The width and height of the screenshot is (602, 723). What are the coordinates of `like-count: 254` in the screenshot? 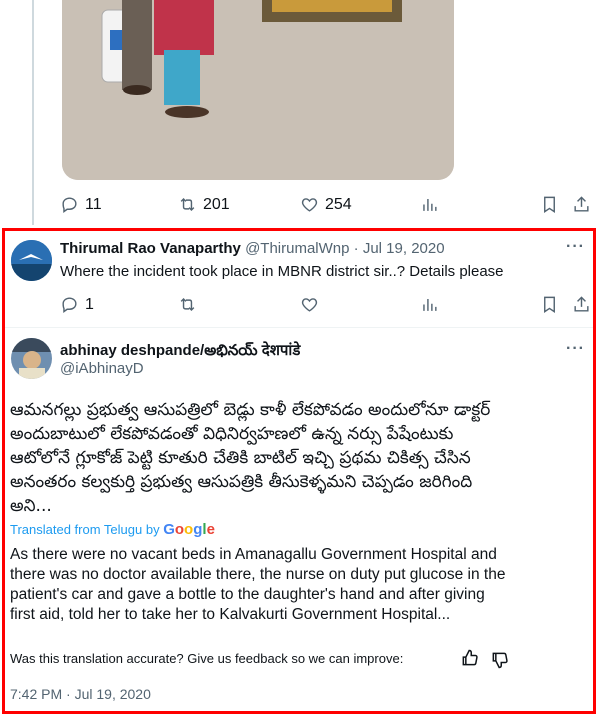 It's located at (338, 204).